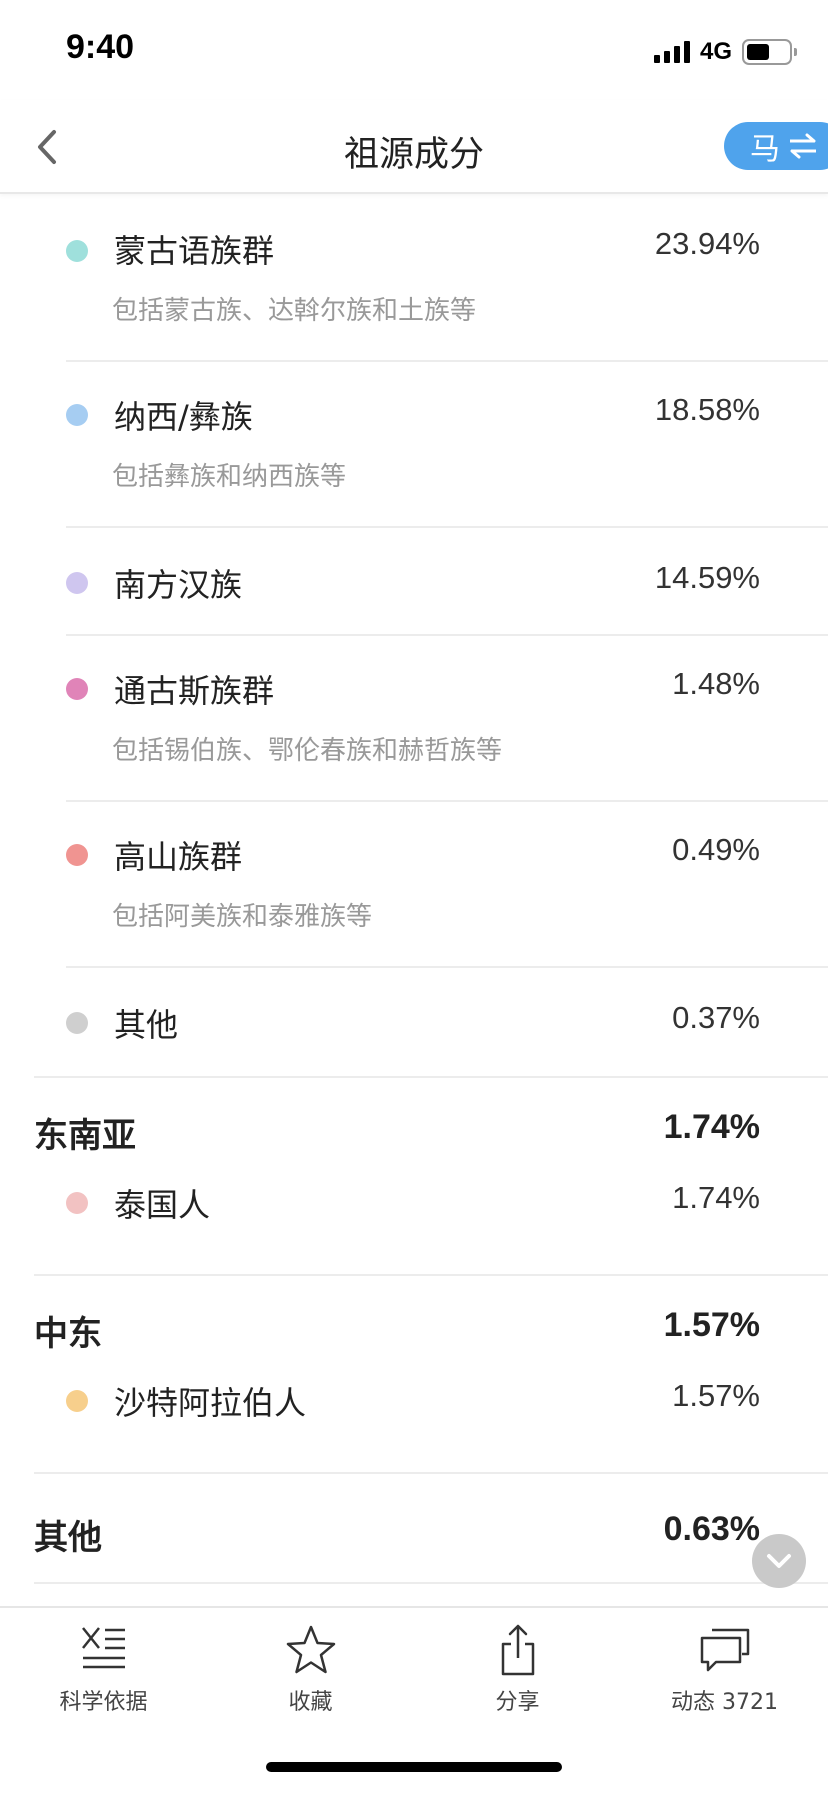 Image resolution: width=828 pixels, height=1793 pixels. I want to click on tab-label: 分享, so click(517, 1702).